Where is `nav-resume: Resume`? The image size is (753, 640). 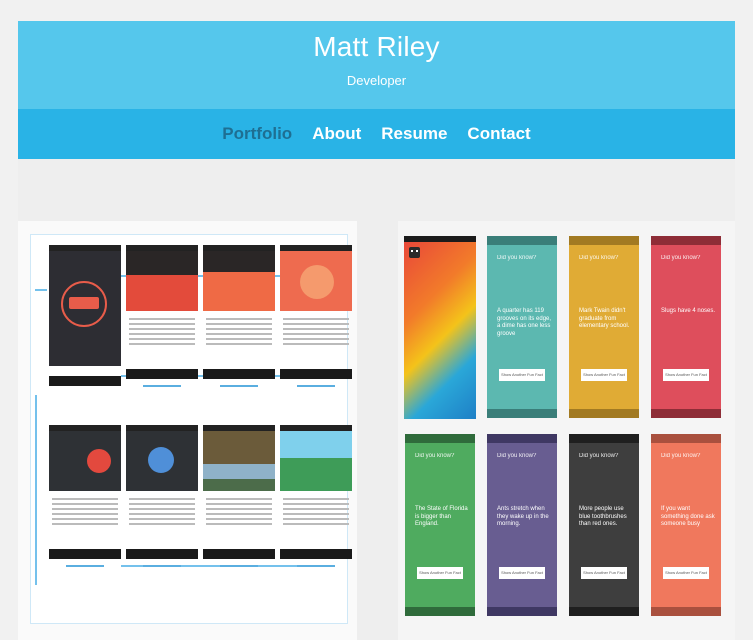 nav-resume: Resume is located at coordinates (414, 134).